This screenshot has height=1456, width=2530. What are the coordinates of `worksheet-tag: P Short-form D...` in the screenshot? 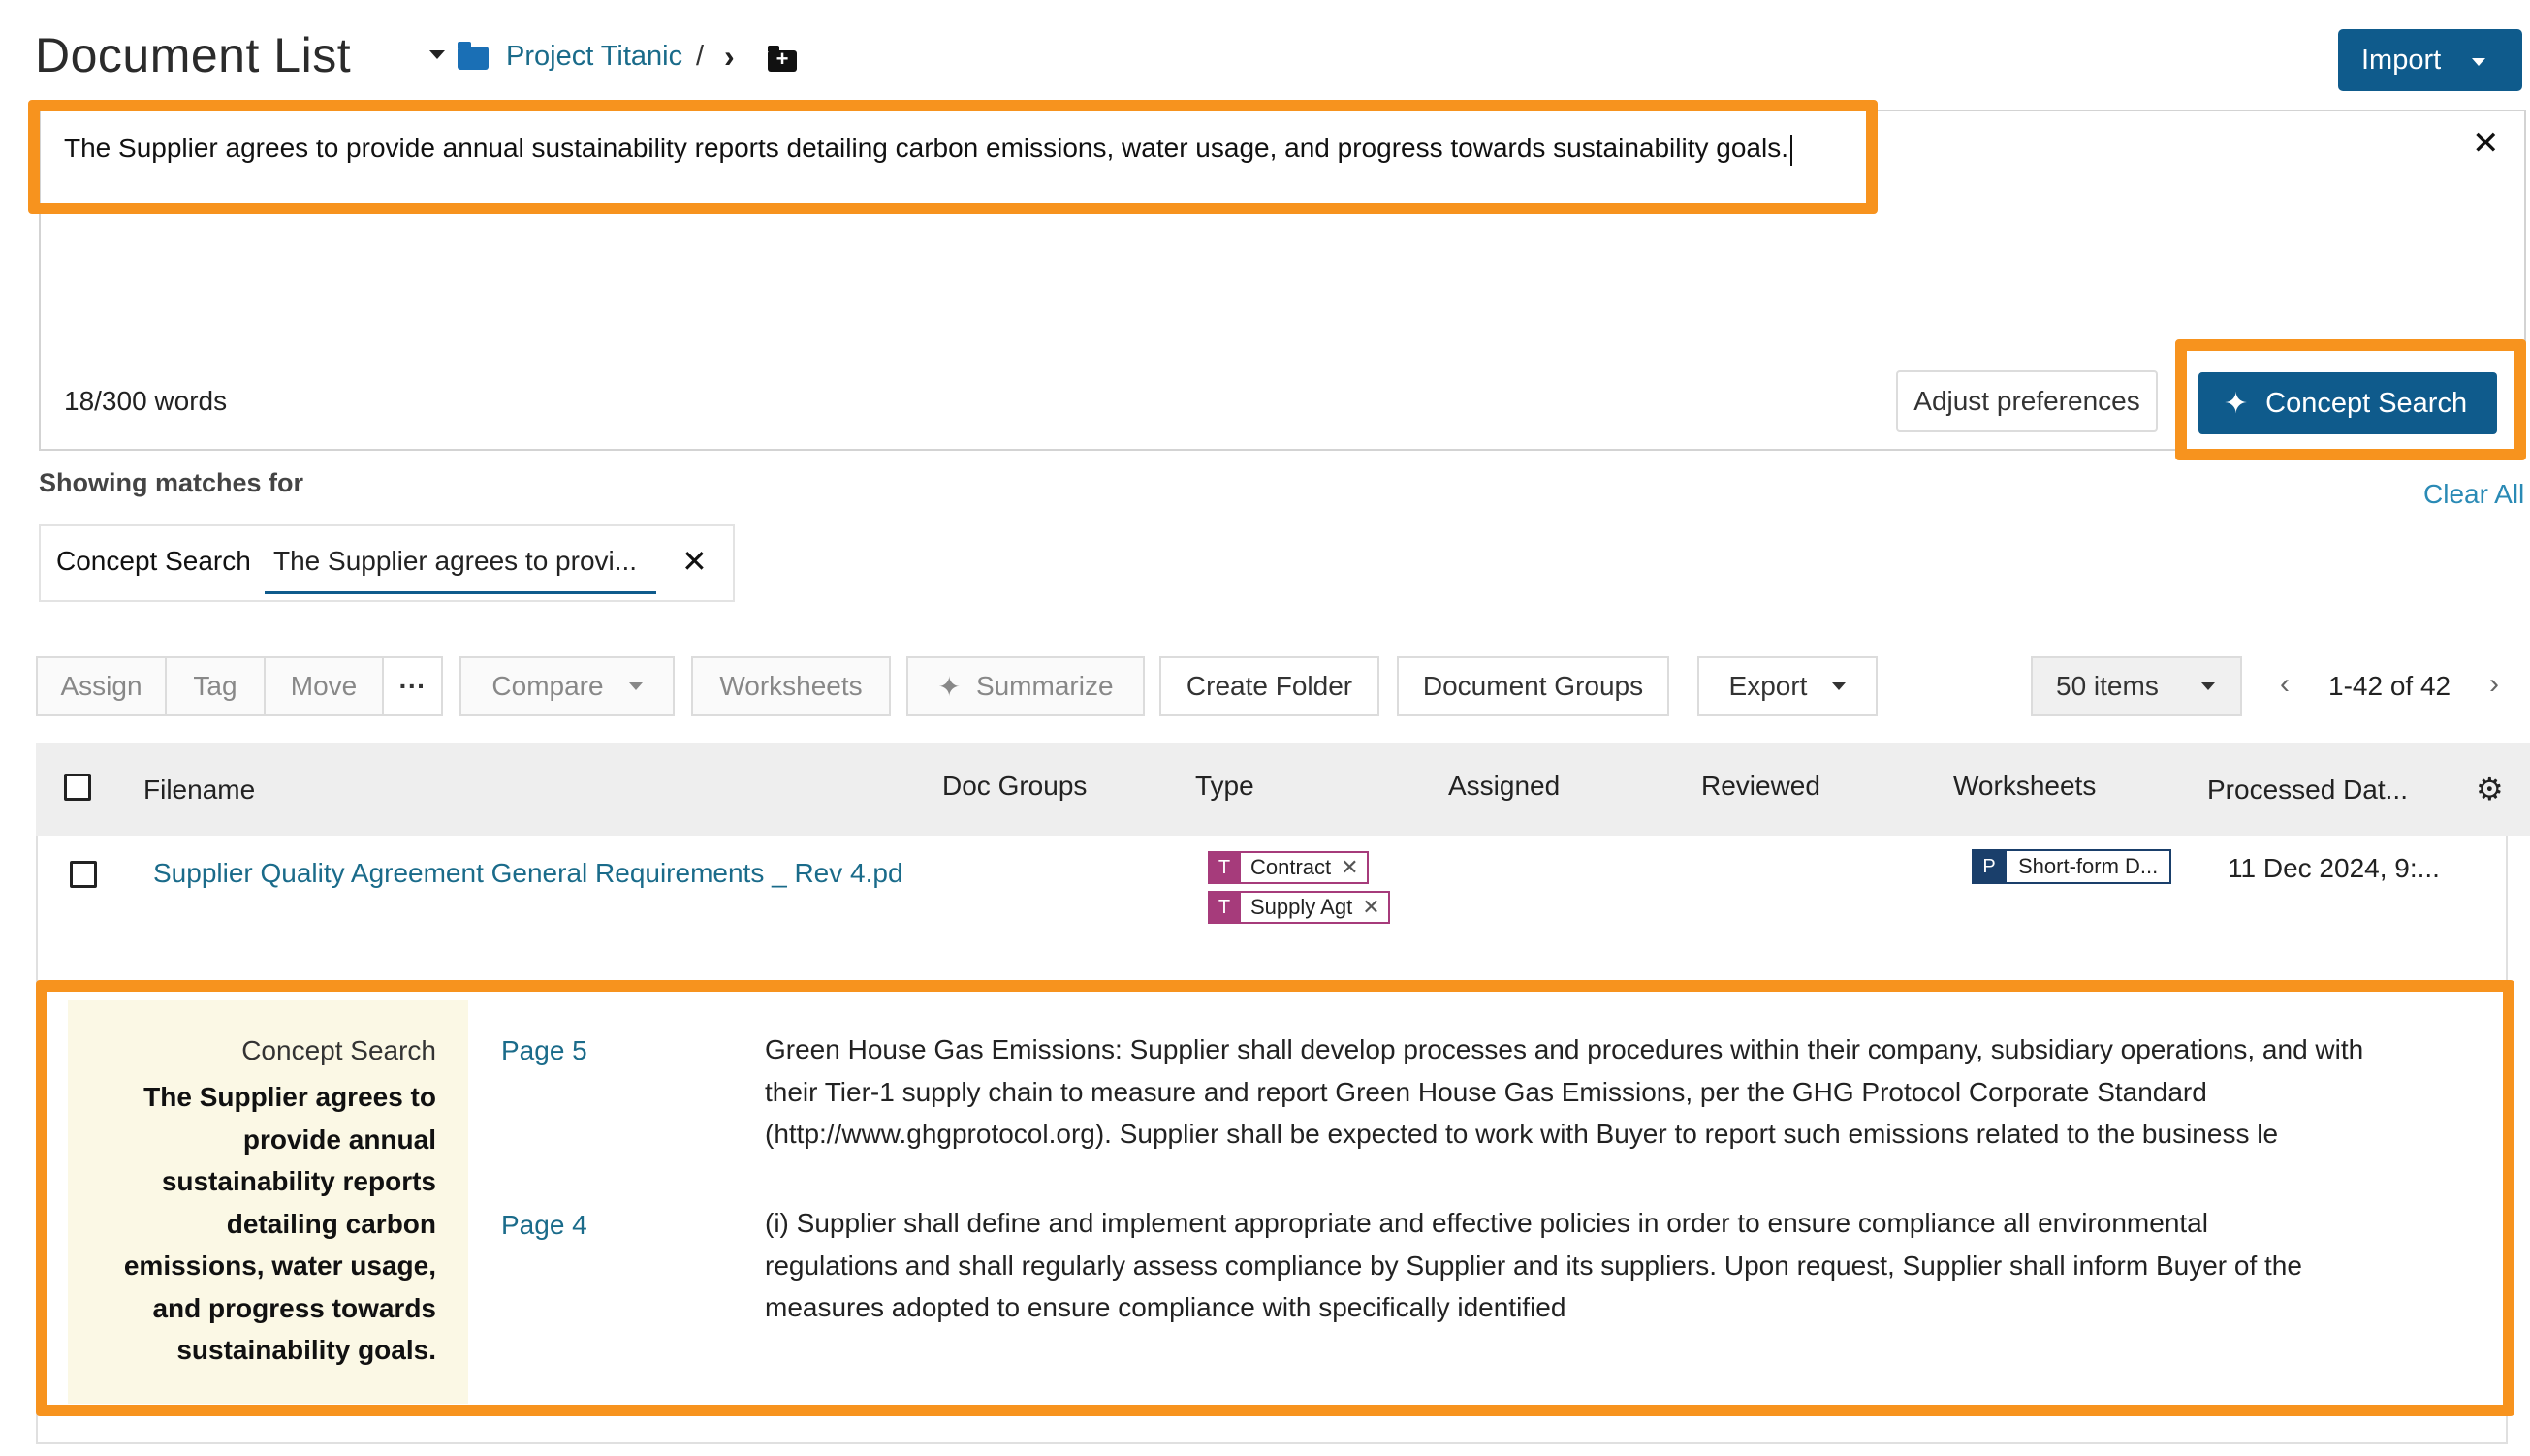 It's located at (2072, 867).